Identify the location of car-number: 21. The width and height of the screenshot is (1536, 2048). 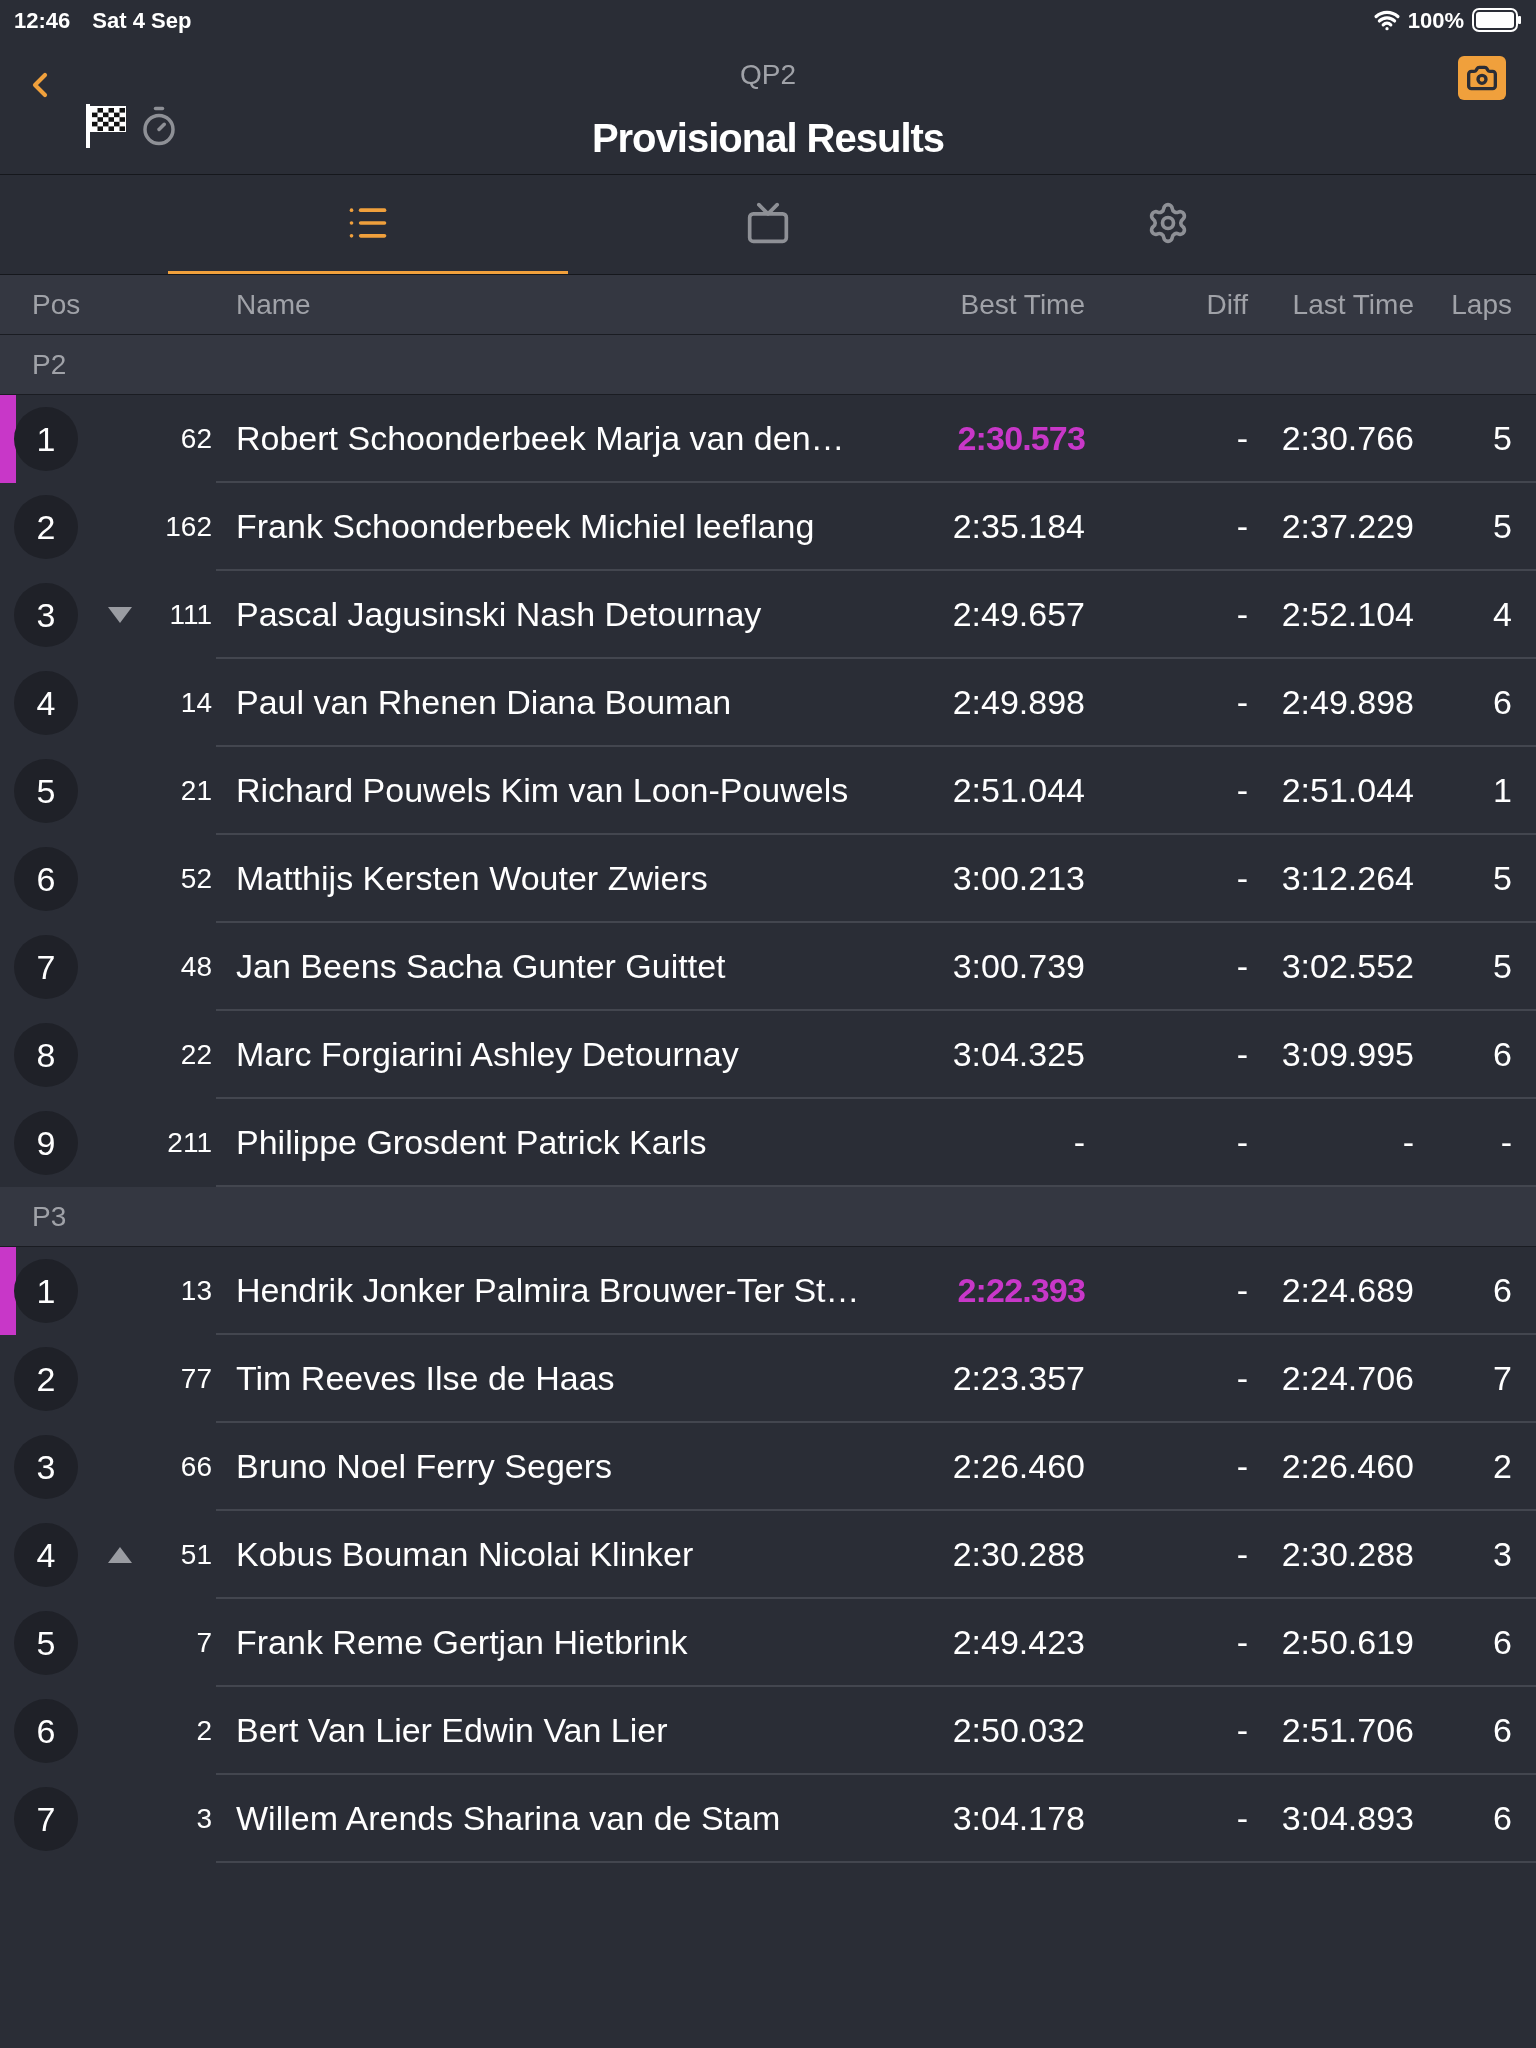
(196, 791).